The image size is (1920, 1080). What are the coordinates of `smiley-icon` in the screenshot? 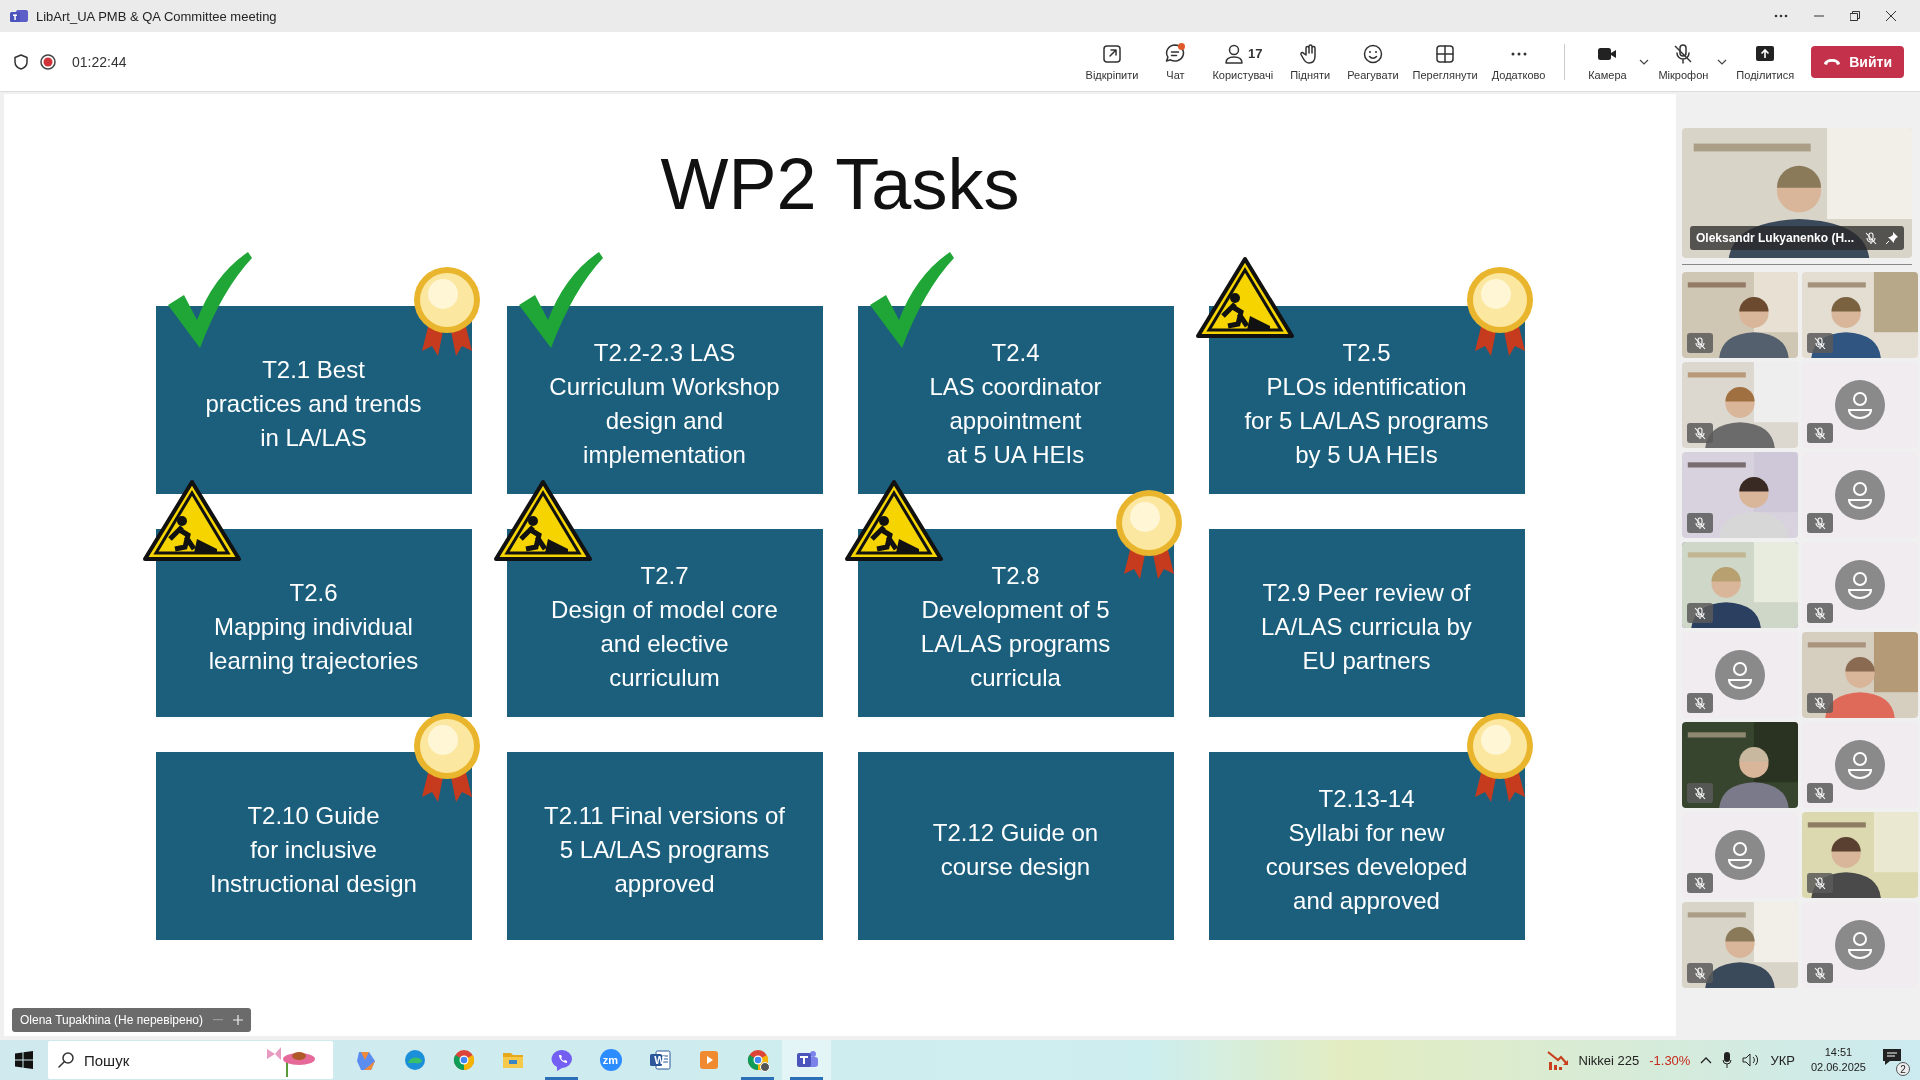 It's located at (1372, 53).